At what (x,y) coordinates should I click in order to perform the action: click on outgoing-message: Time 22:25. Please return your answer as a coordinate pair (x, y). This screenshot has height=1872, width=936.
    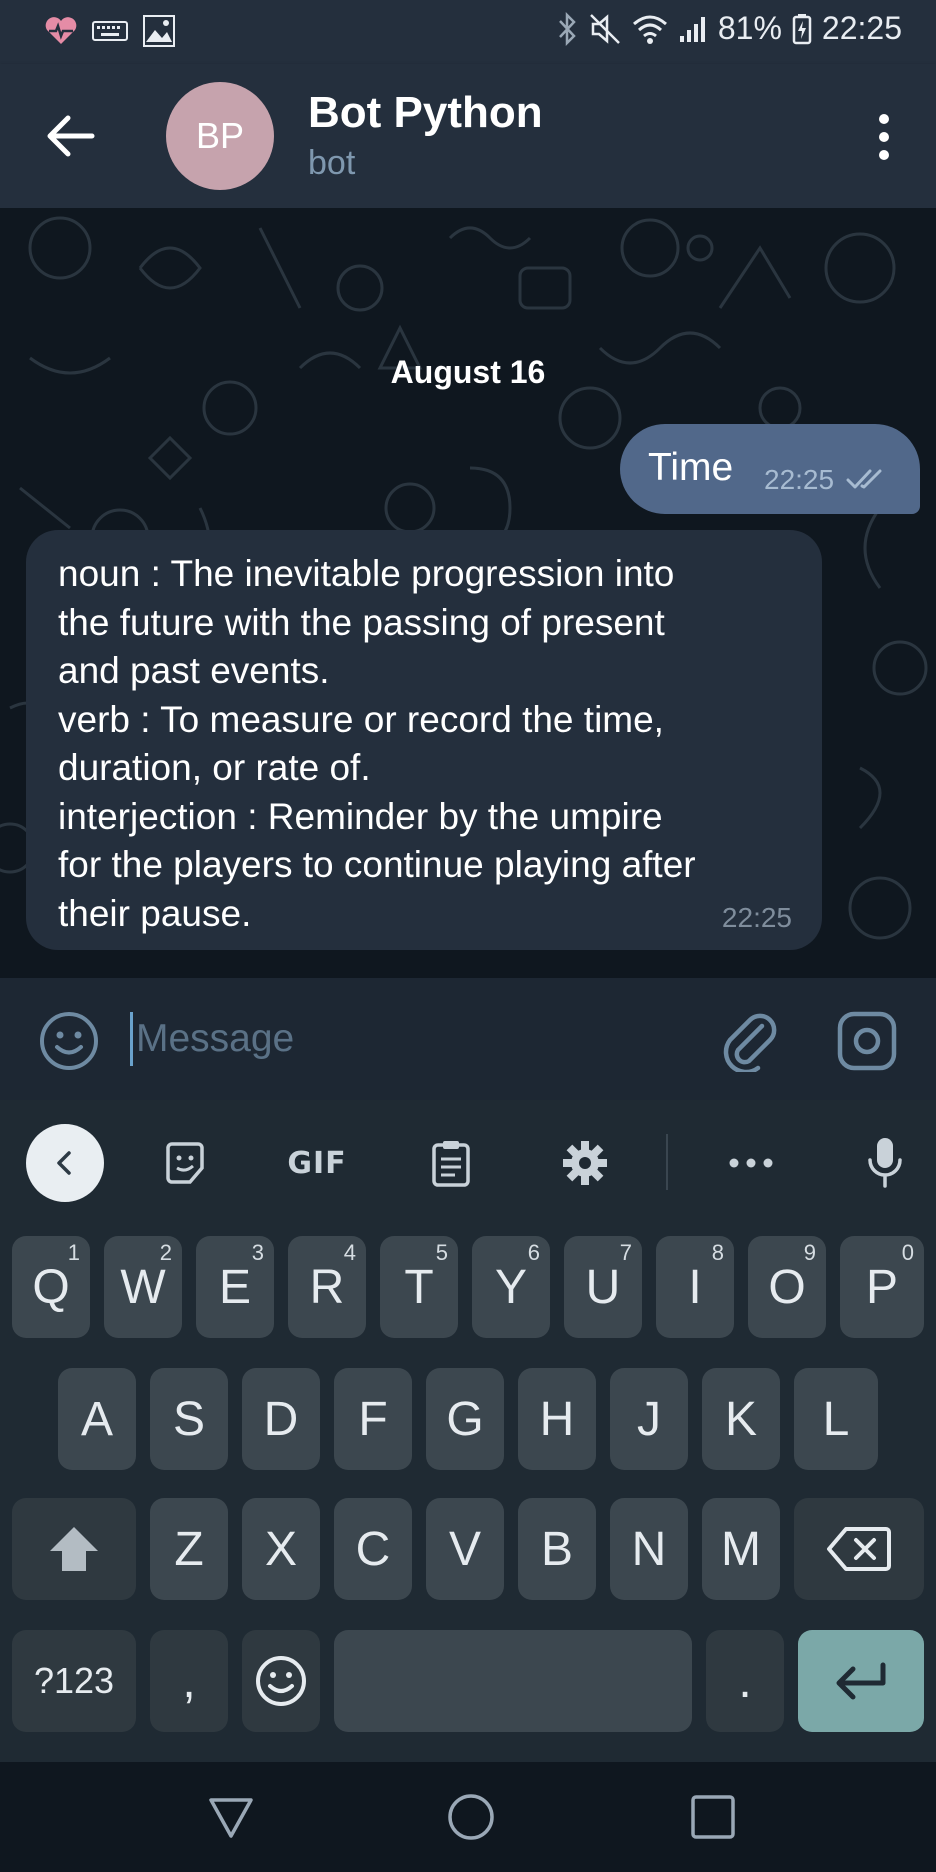
    Looking at the image, I should click on (770, 469).